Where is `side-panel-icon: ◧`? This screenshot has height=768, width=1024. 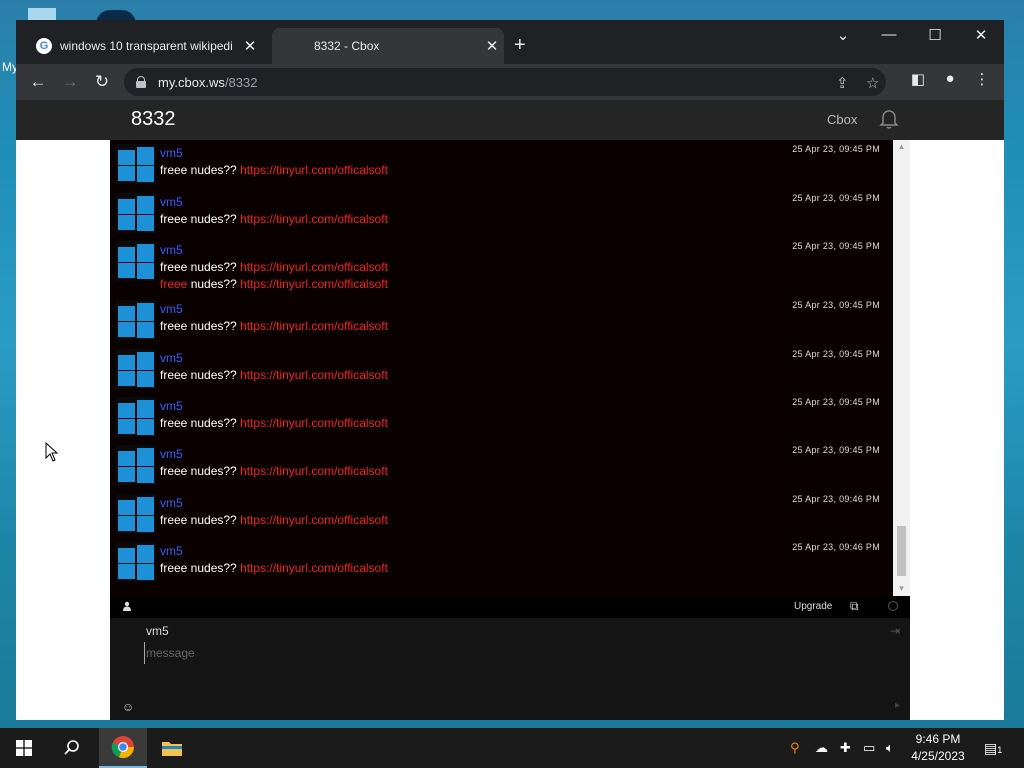
side-panel-icon: ◧ is located at coordinates (918, 79).